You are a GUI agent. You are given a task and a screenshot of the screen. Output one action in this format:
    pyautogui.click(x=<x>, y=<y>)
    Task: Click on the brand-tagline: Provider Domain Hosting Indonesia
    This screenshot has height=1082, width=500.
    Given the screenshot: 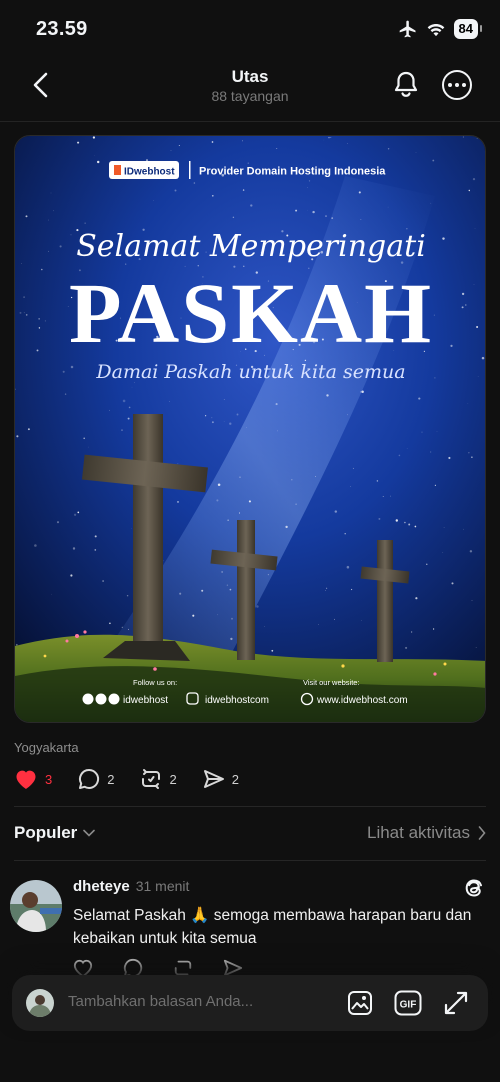 What is the action you would take?
    pyautogui.click(x=292, y=172)
    